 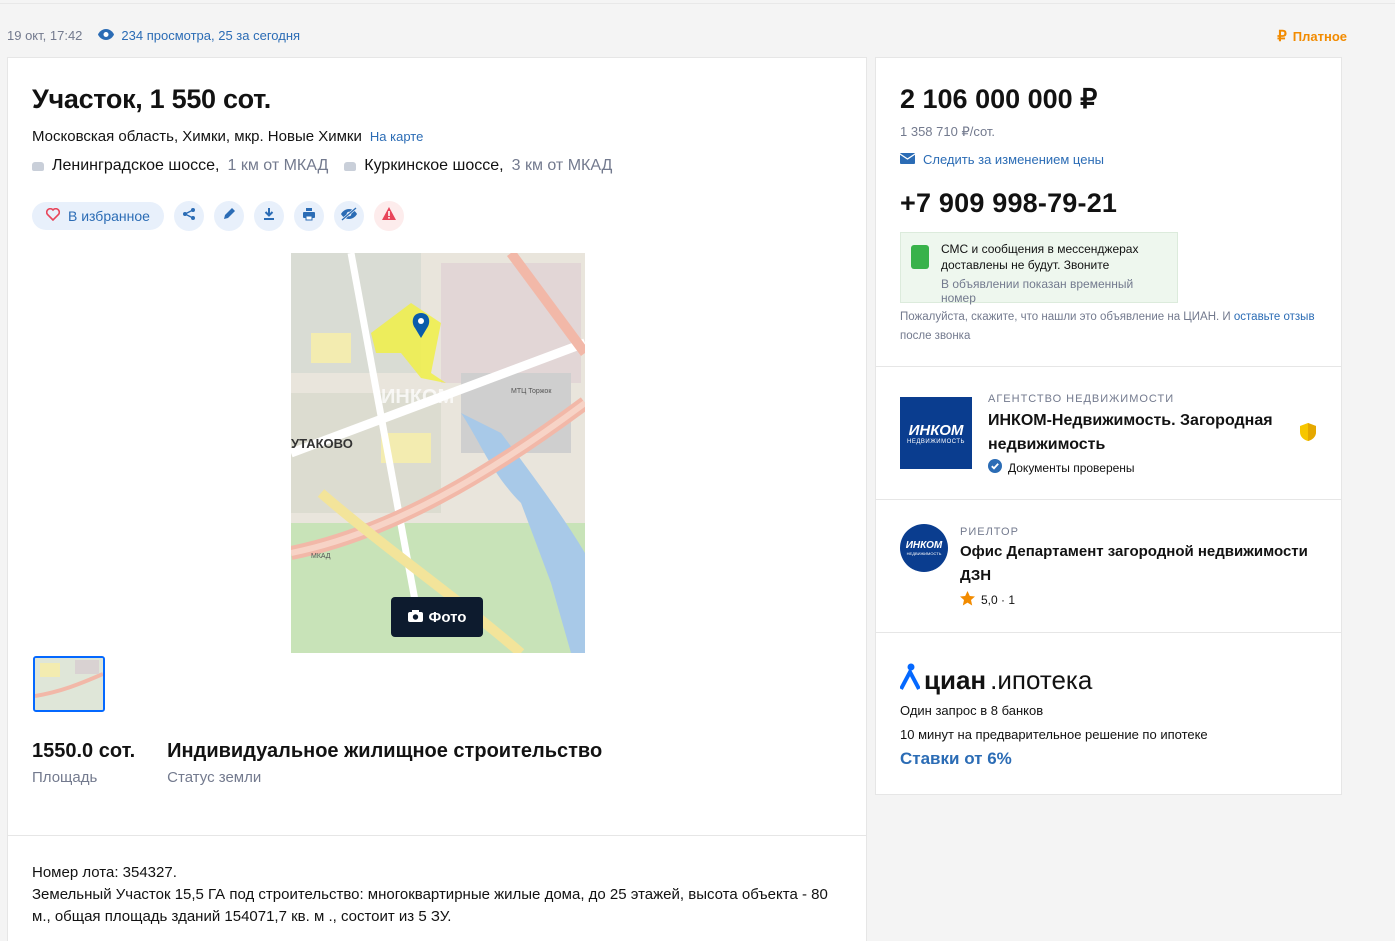 I want to click on realtor-avatar: ИНКОМ НЕДВИЖИМОСТЬ, so click(x=924, y=548).